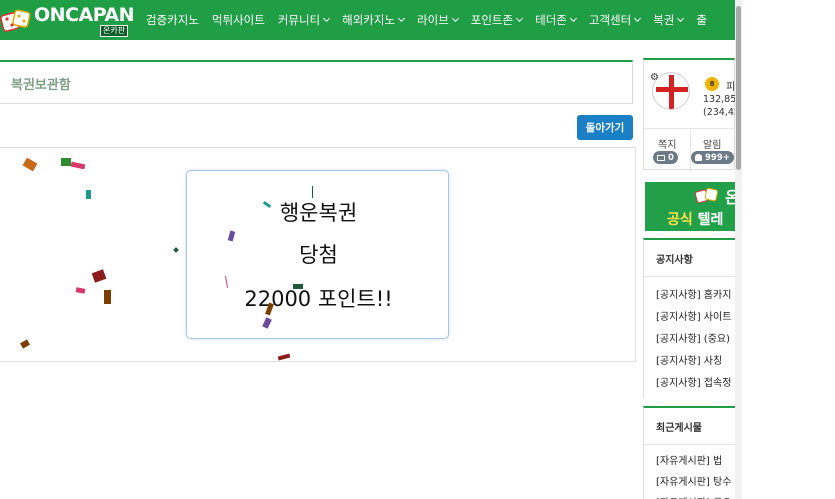  I want to click on bell-icon, so click(698, 157).